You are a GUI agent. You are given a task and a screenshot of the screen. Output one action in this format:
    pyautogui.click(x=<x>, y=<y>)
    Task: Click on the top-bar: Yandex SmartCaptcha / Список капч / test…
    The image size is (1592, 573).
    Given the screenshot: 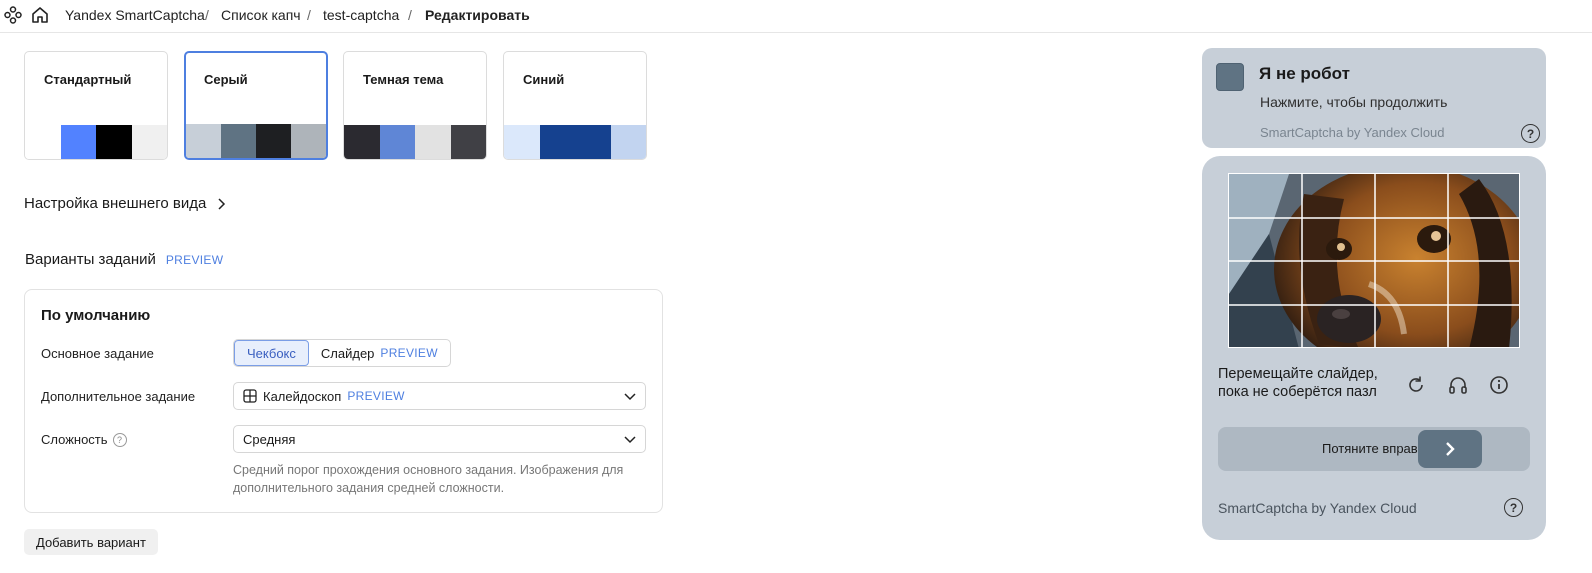 What is the action you would take?
    pyautogui.click(x=796, y=16)
    